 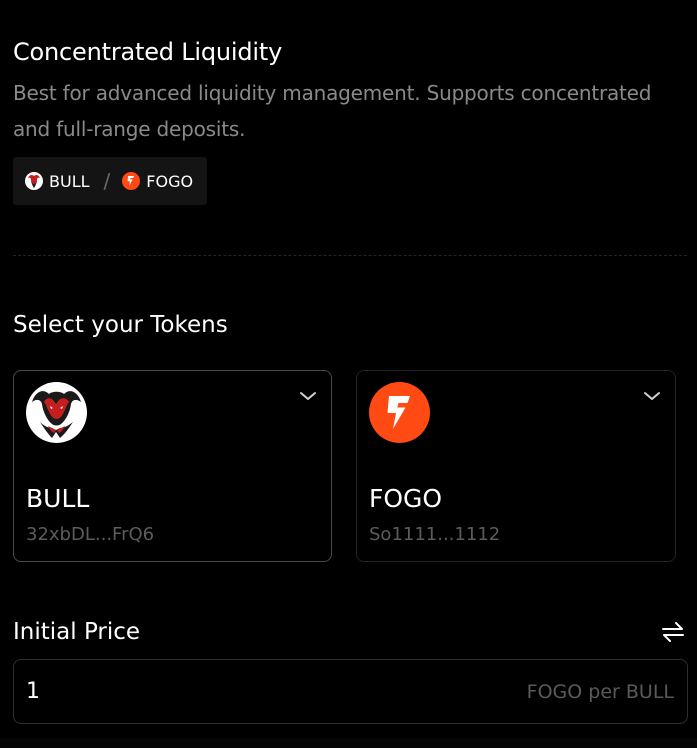 What do you see at coordinates (120, 325) in the screenshot?
I see `select-tokens-title: Select your Tokens` at bounding box center [120, 325].